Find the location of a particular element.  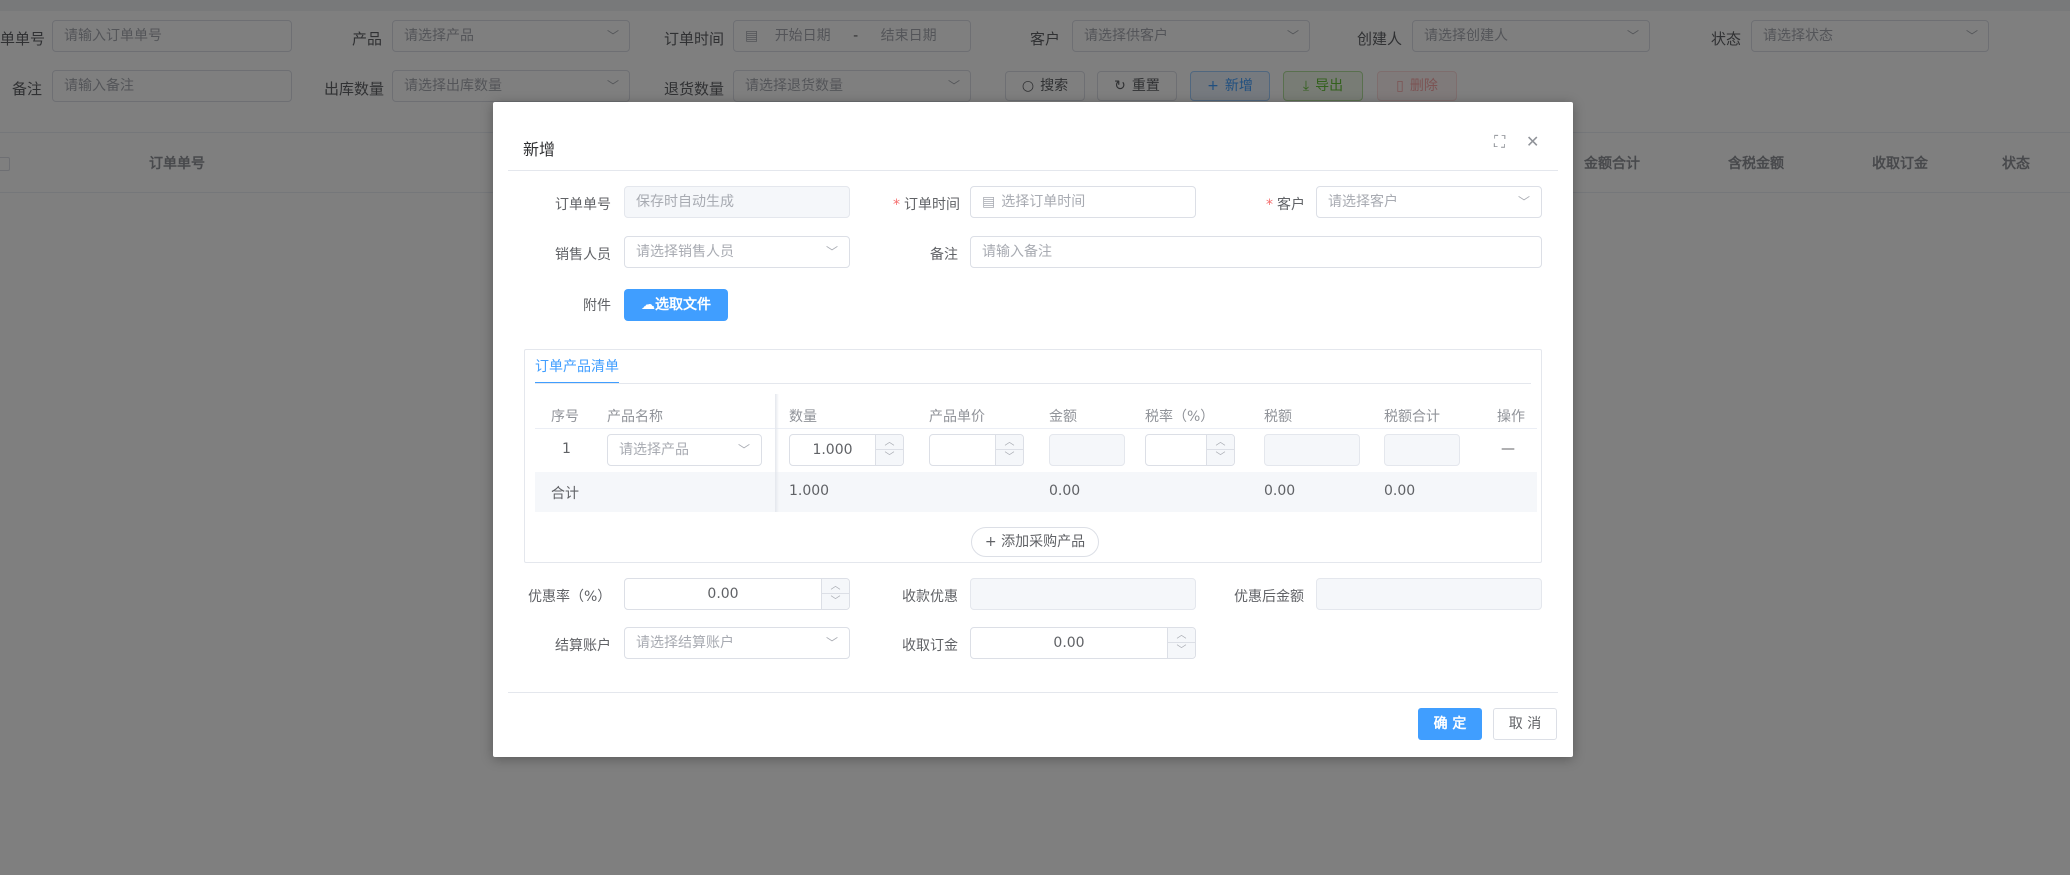

discount-rate-stepper: 0.00 ︿ ﹀ is located at coordinates (737, 594).